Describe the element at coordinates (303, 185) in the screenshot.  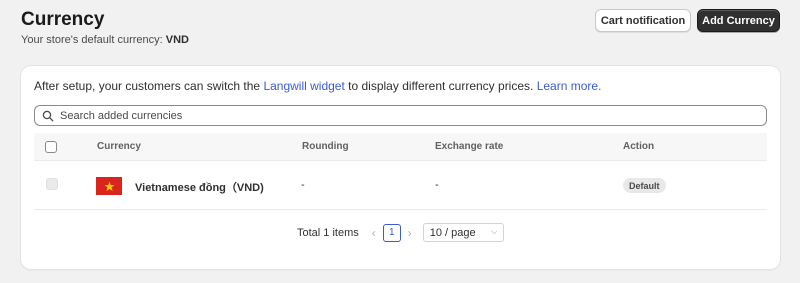
I see `rounding-value: -` at that location.